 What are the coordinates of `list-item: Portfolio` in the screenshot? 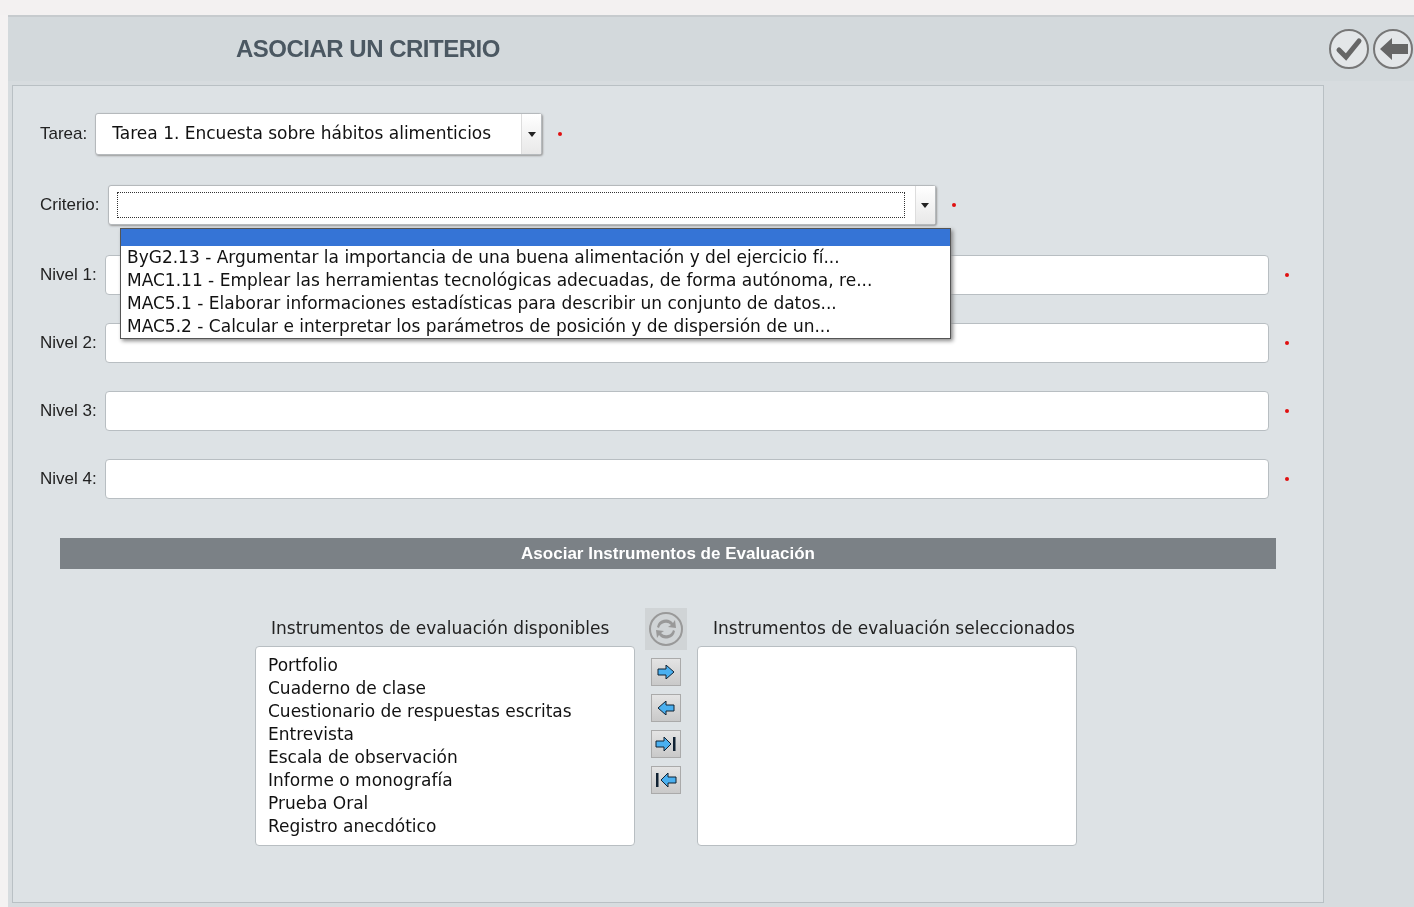 It's located at (451, 665).